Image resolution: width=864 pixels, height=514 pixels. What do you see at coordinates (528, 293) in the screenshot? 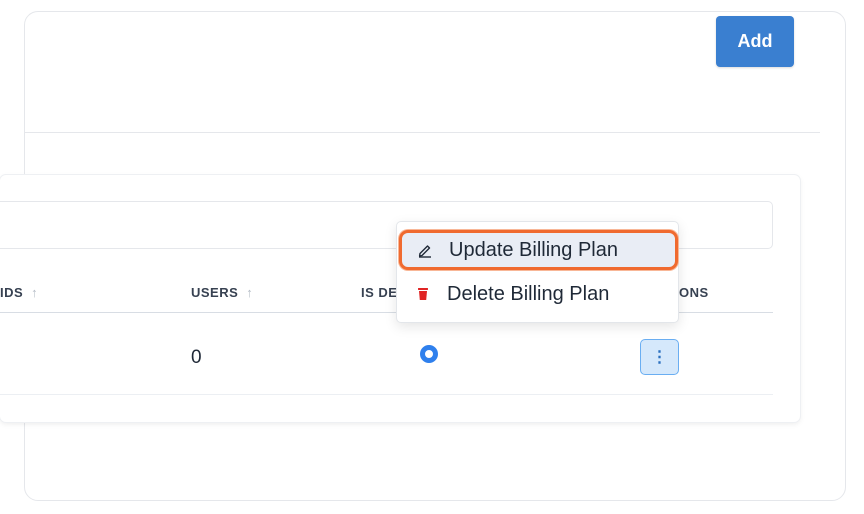
I see `menu-item-label: Delete Billing Plan` at bounding box center [528, 293].